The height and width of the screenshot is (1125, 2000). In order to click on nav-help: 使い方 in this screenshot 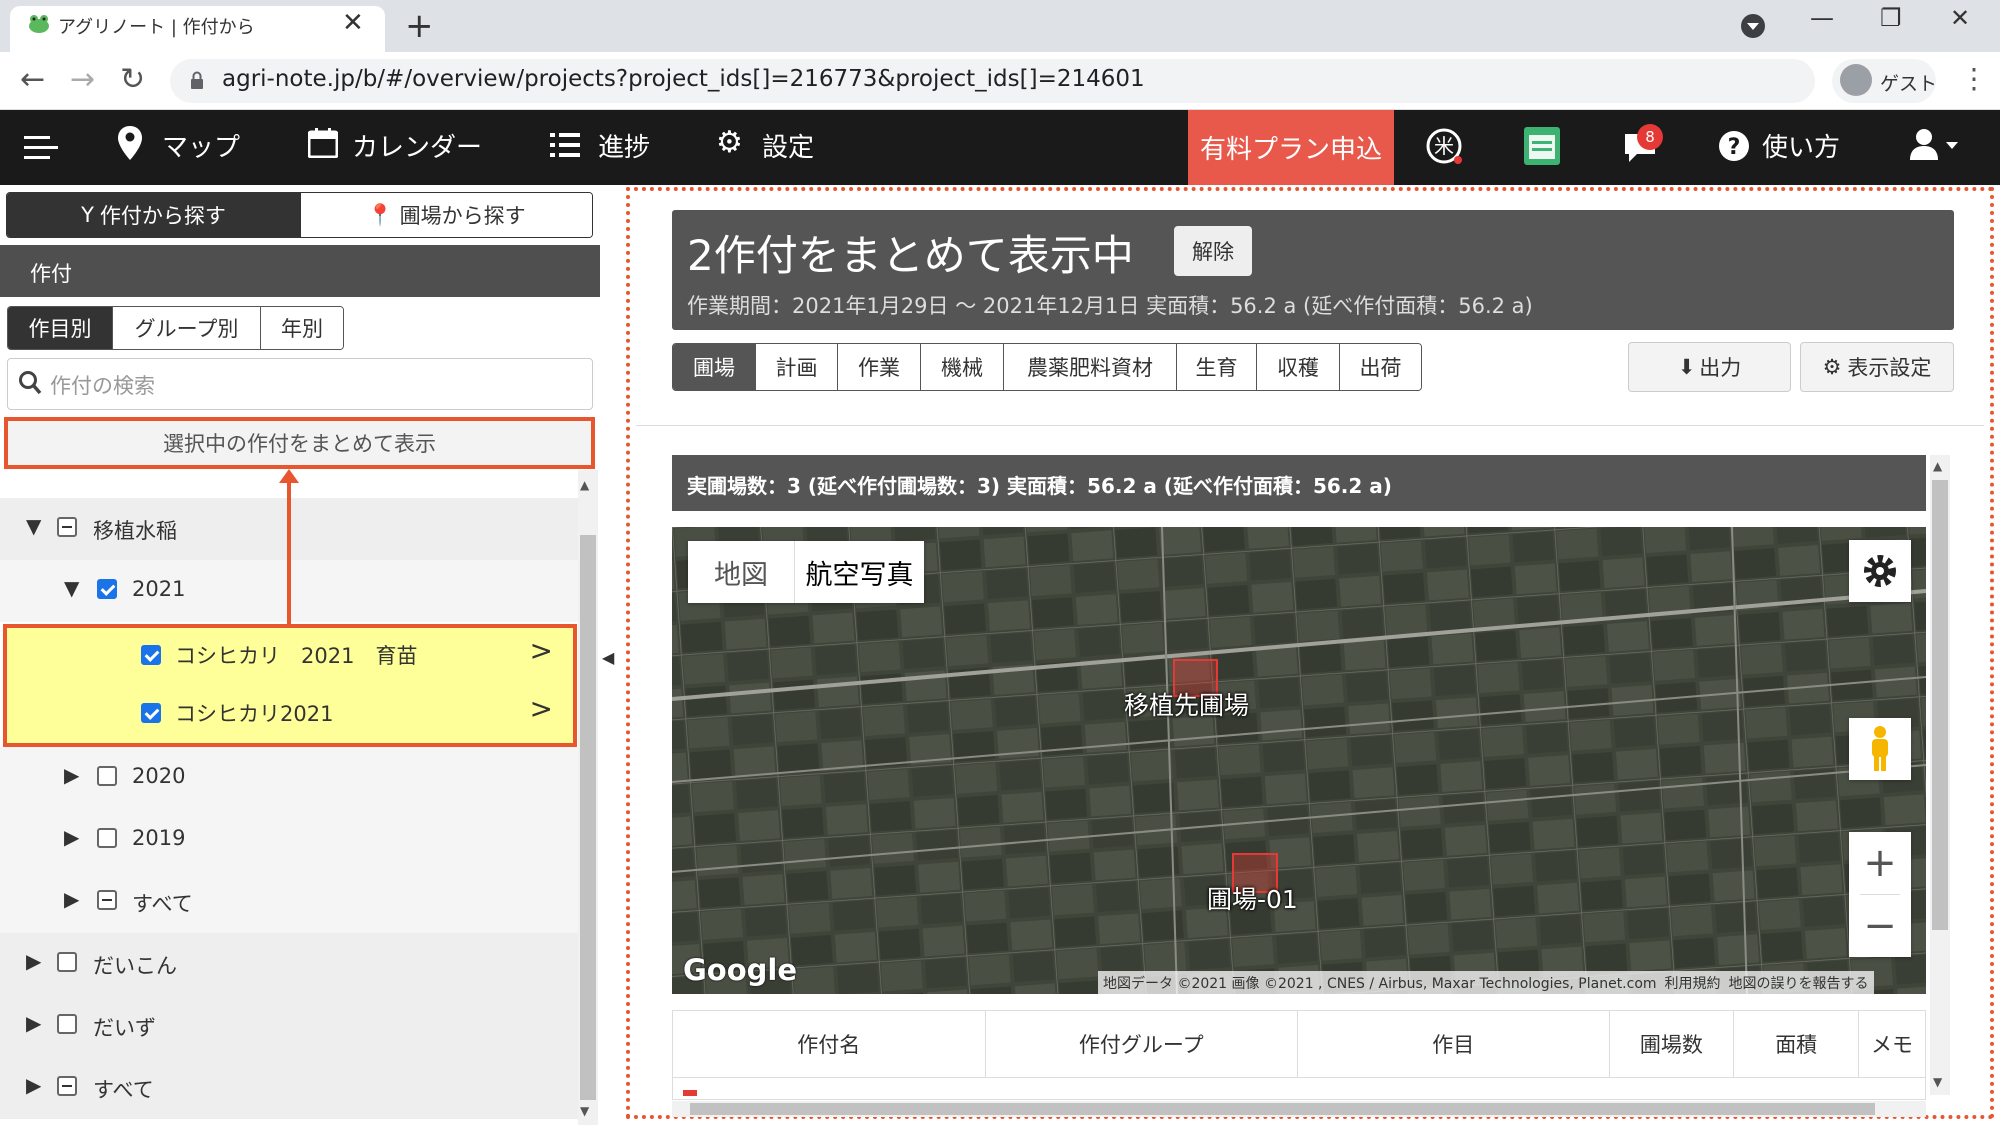, I will do `click(1801, 145)`.